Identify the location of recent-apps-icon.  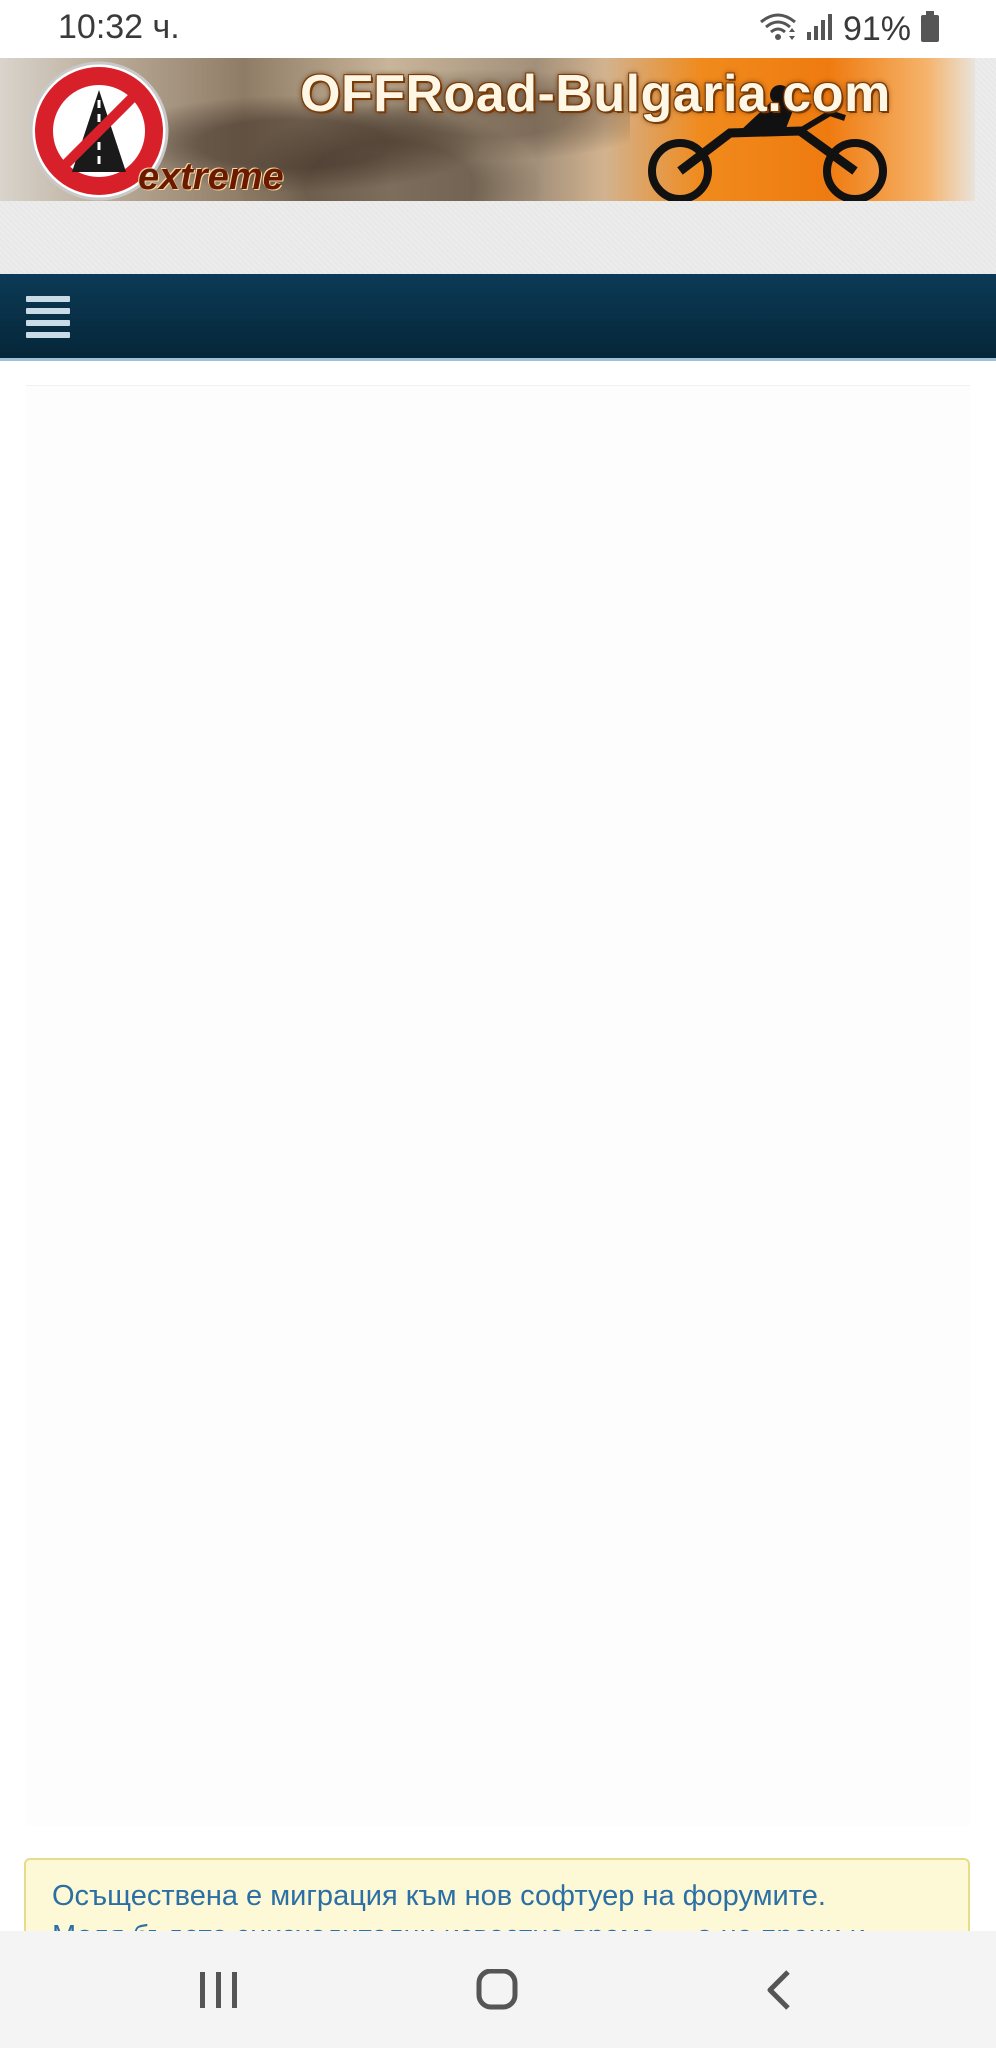
(219, 1992).